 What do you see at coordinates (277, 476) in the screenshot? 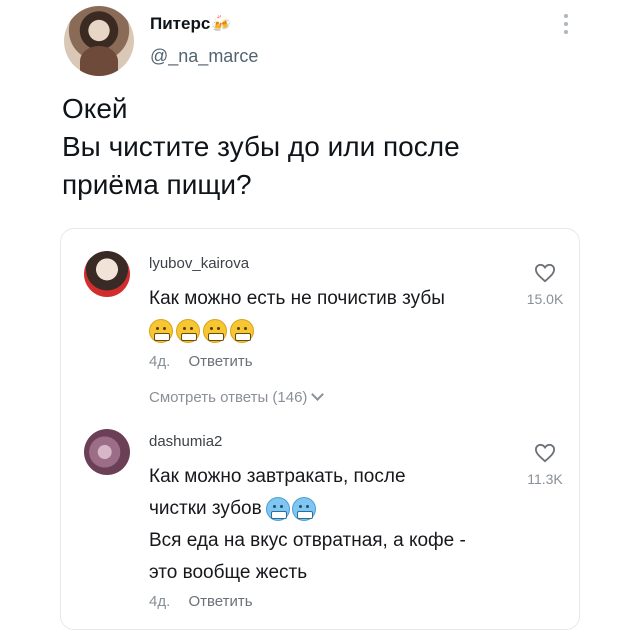
I see `comment-line: Как можно завтракать, после` at bounding box center [277, 476].